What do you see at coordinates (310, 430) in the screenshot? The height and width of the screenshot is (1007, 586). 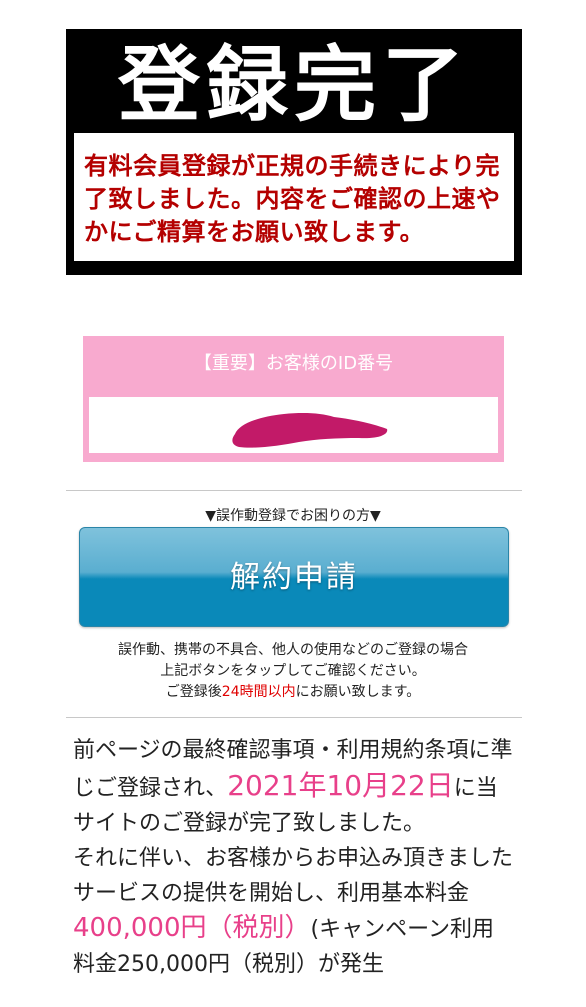 I see `redaction-scribble` at bounding box center [310, 430].